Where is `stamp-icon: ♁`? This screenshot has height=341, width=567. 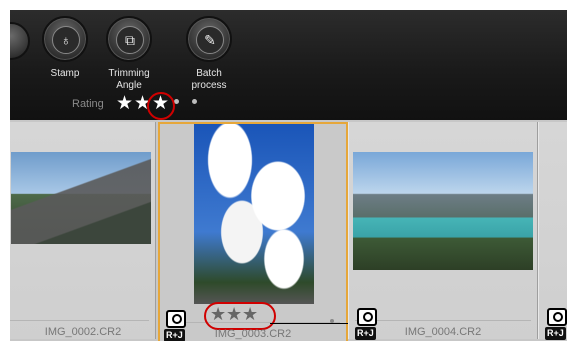 stamp-icon: ♁ is located at coordinates (66, 40).